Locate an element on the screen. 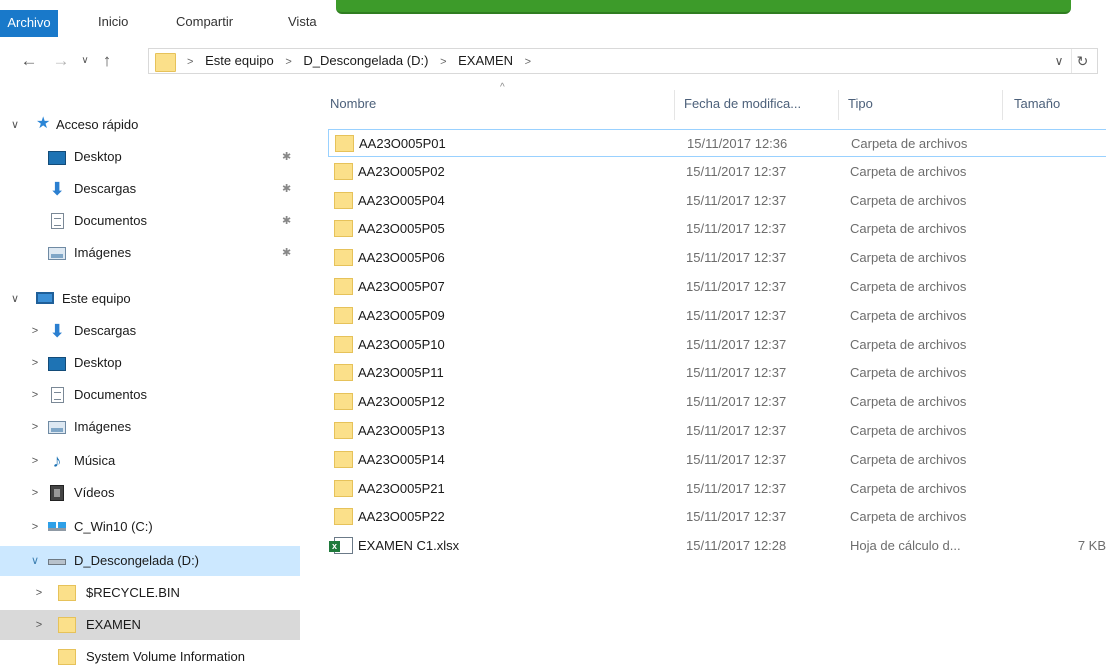 The height and width of the screenshot is (669, 1106). nav-label: Acceso rápido is located at coordinates (97, 124).